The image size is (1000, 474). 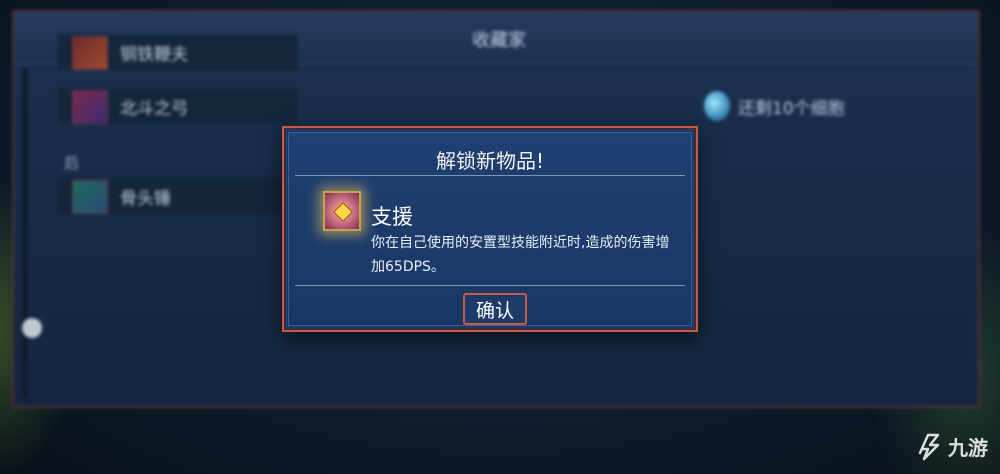 What do you see at coordinates (90, 53) in the screenshot?
I see `whip-icon` at bounding box center [90, 53].